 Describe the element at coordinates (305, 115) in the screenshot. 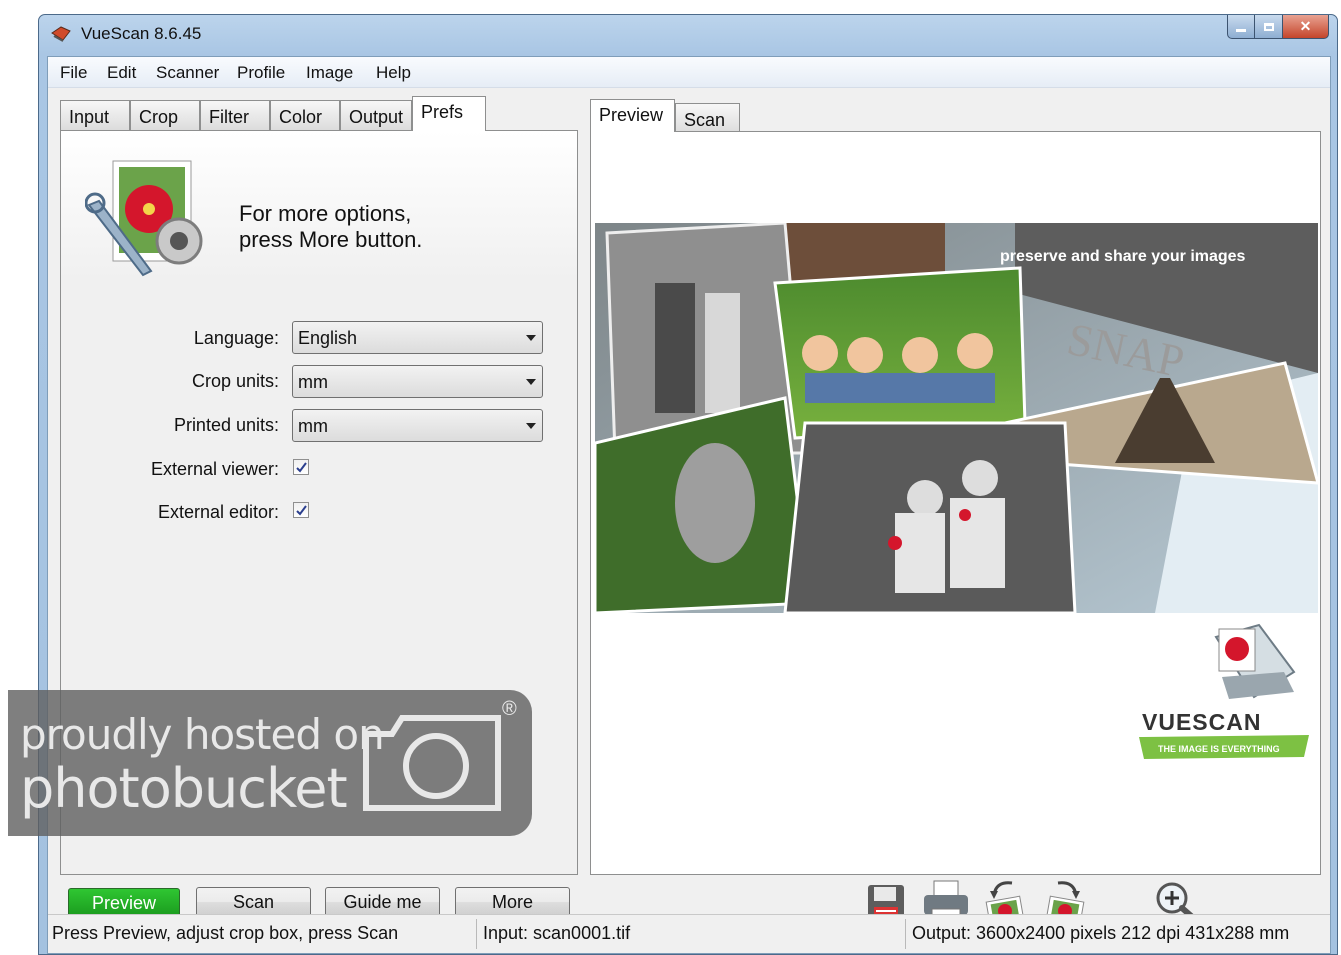

I see `tab-color: Color` at that location.